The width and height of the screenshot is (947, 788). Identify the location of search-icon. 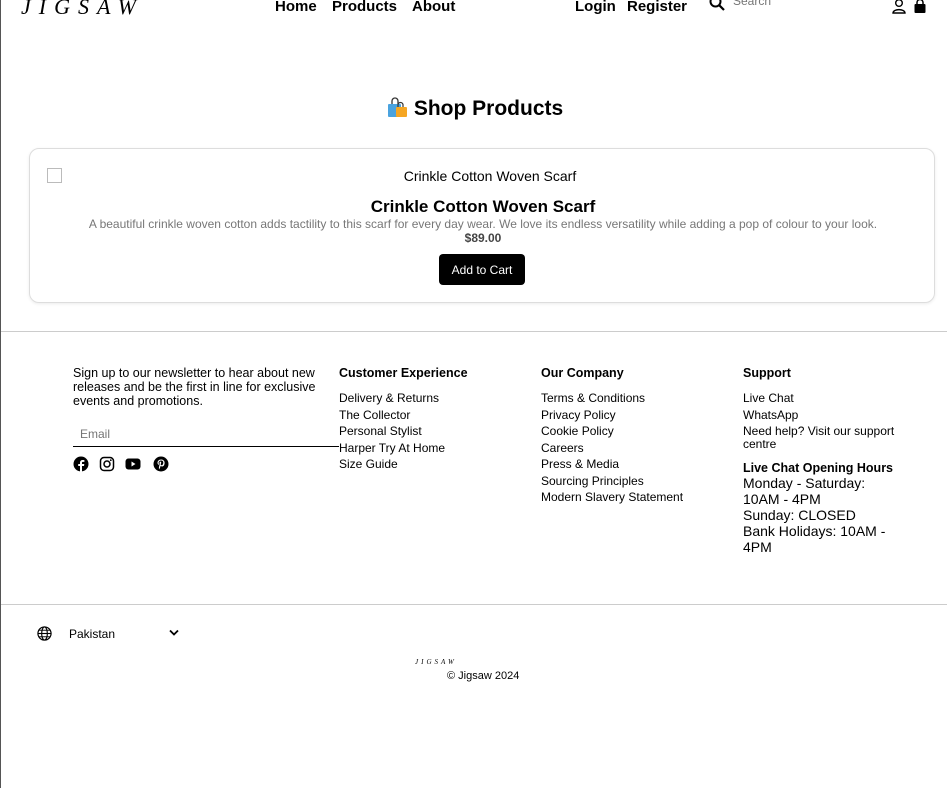
(717, 5).